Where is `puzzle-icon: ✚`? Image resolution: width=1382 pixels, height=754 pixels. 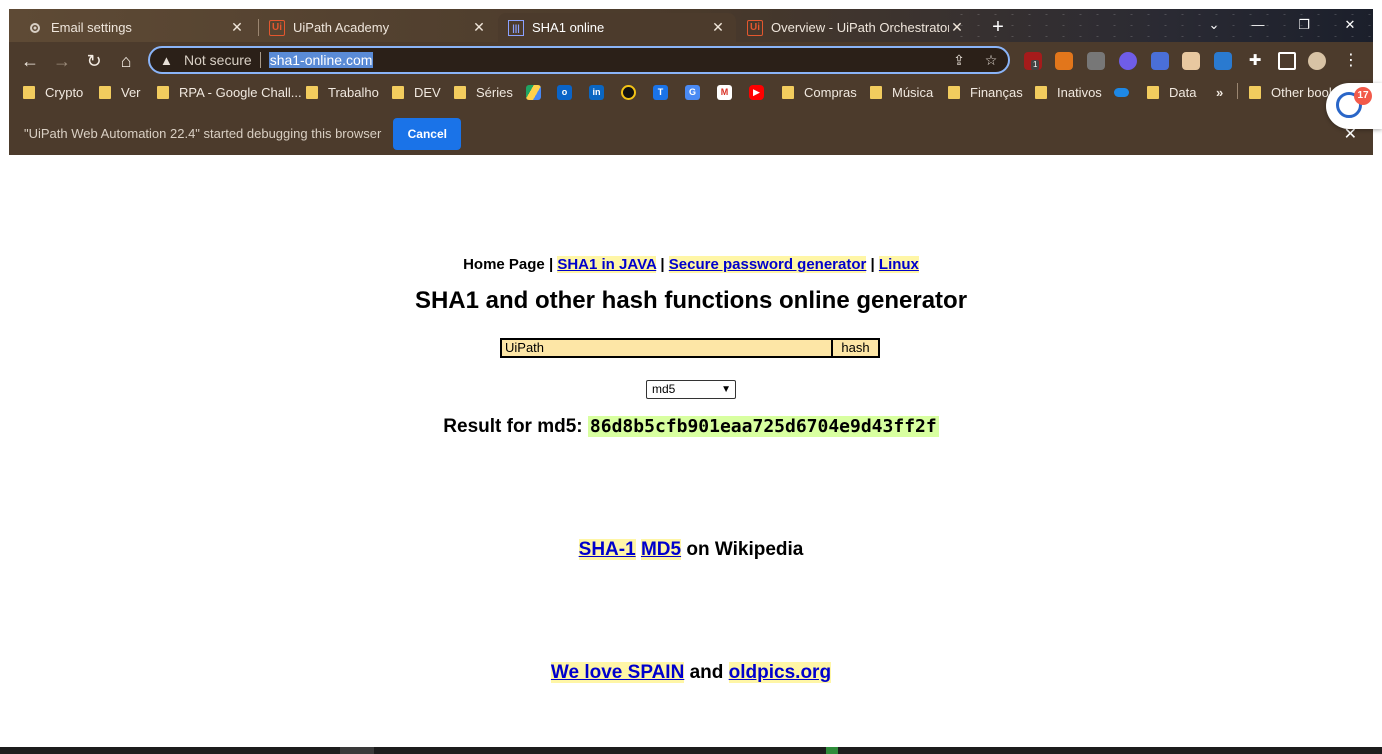 puzzle-icon: ✚ is located at coordinates (1255, 61).